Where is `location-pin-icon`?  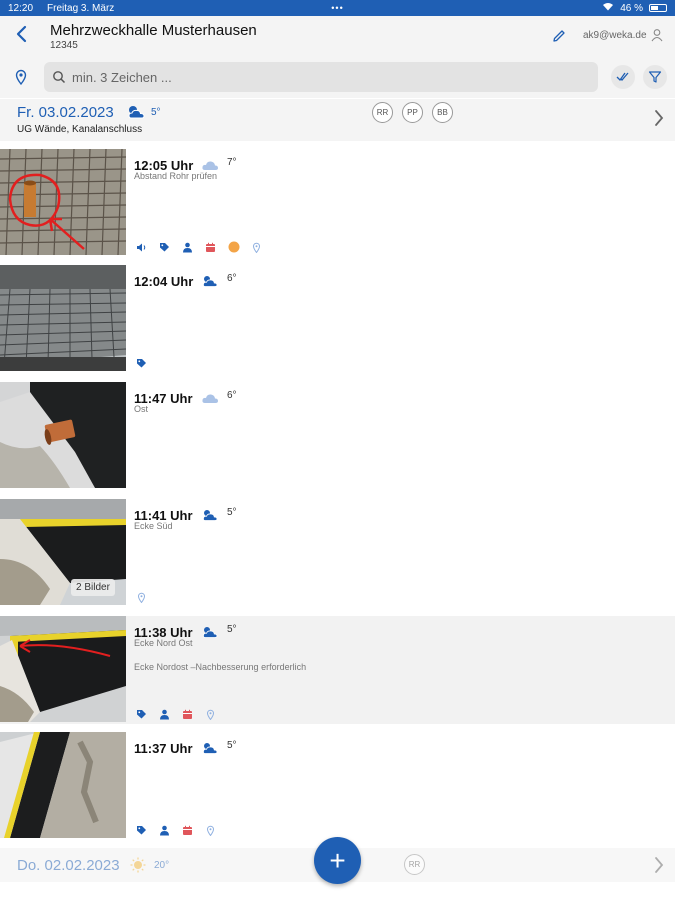
location-pin-icon is located at coordinates (21, 77).